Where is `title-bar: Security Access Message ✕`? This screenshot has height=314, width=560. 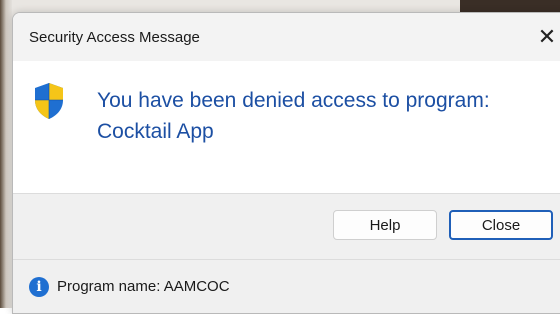
title-bar: Security Access Message ✕ is located at coordinates (286, 37).